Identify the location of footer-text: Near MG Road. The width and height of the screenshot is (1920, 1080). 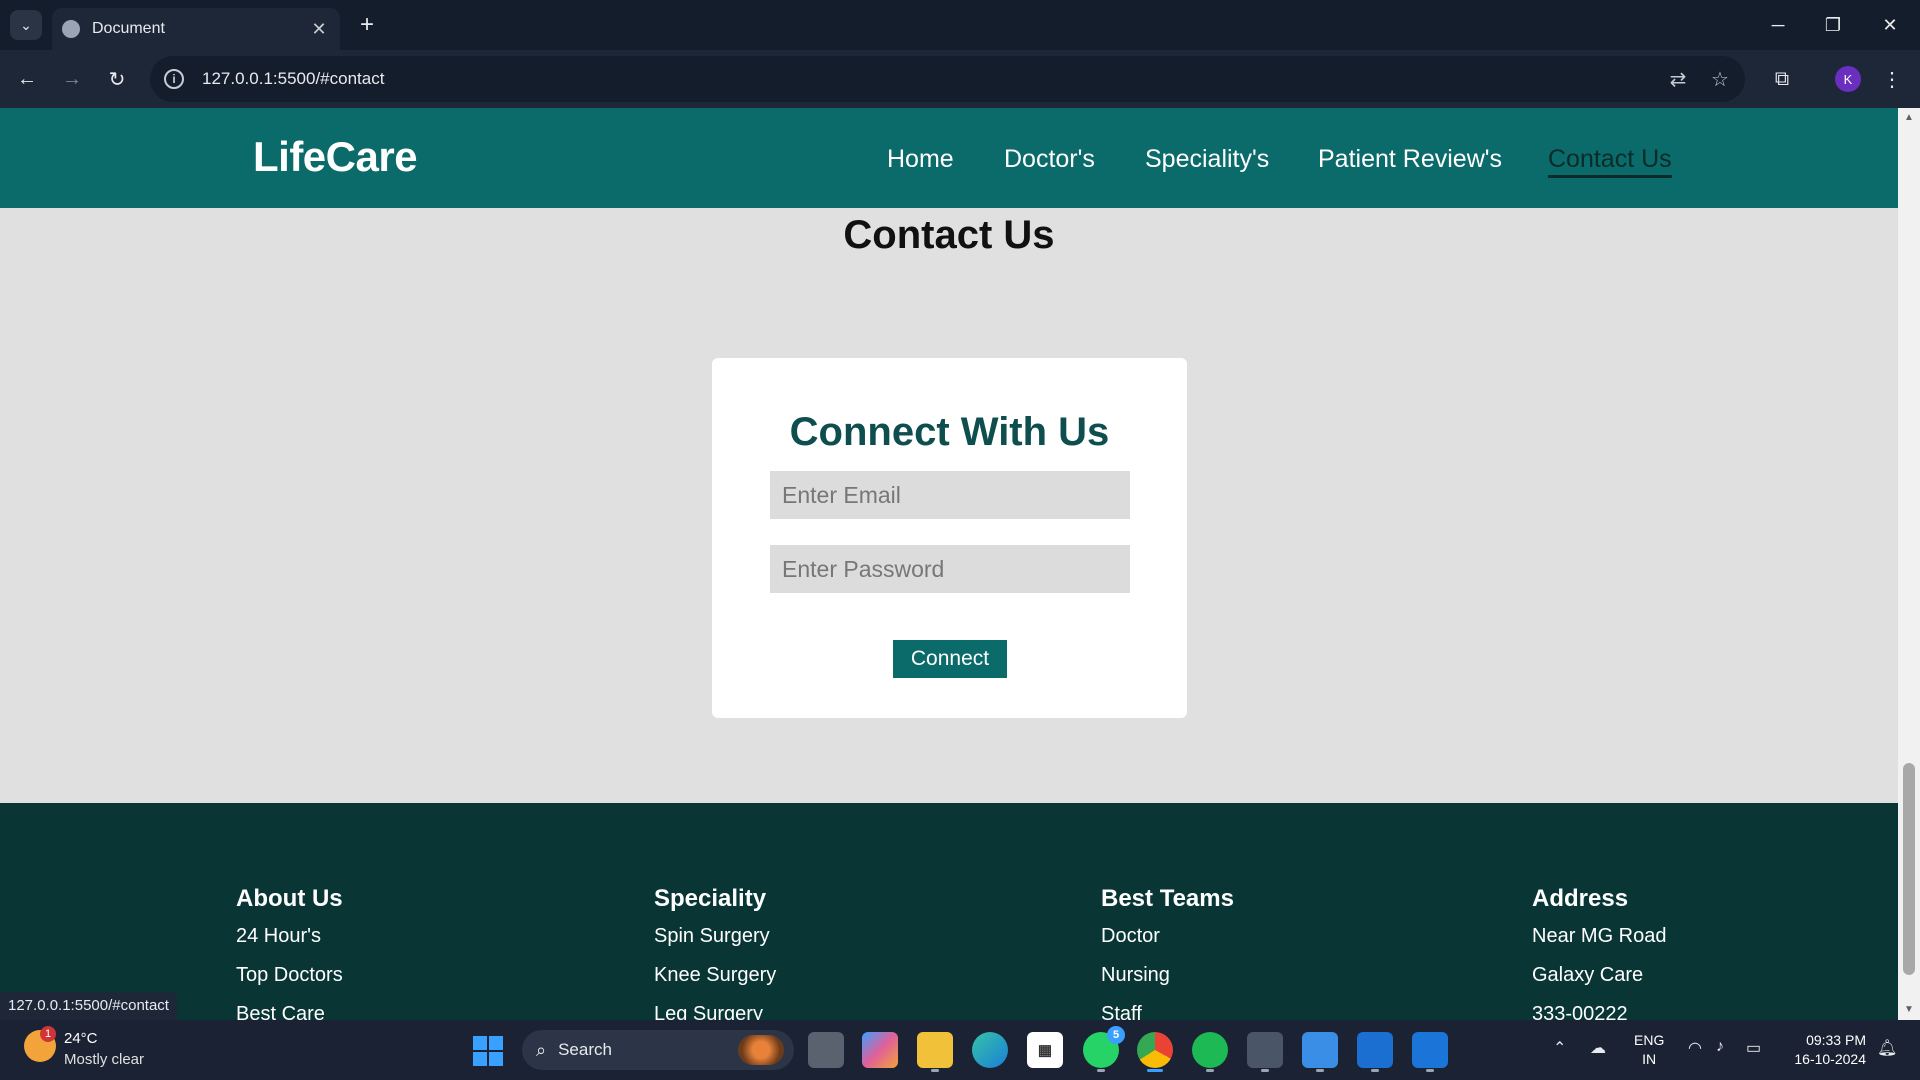
(1599, 936).